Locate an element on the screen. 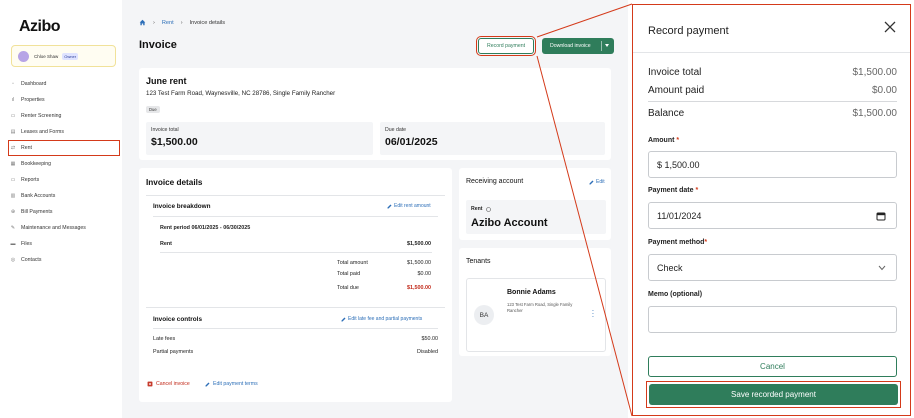 The width and height of the screenshot is (914, 418). cancel-invoice-link: Cancel invoice is located at coordinates (168, 384).